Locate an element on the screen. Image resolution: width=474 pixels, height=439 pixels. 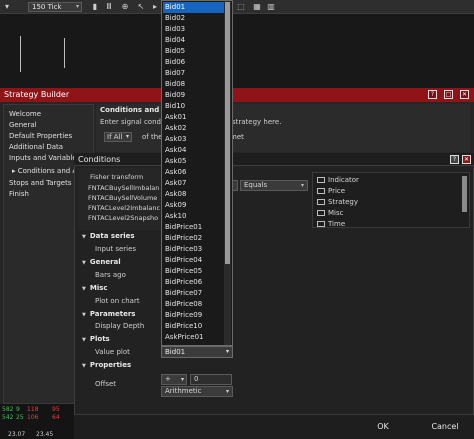
drawing-tools-icon: ⬚ is located at coordinates (241, 7).